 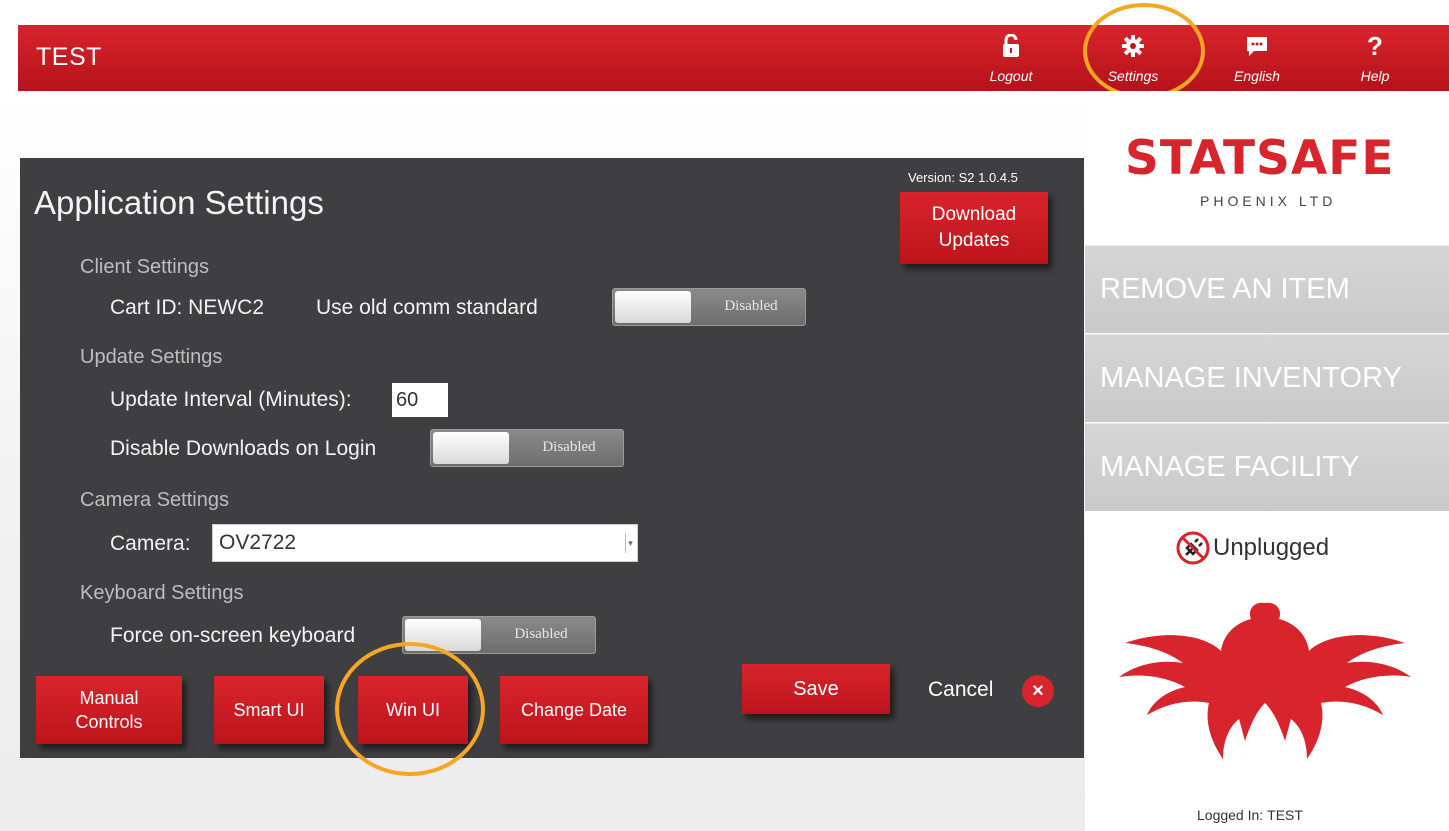 I want to click on unplugged-icon, so click(x=1193, y=550).